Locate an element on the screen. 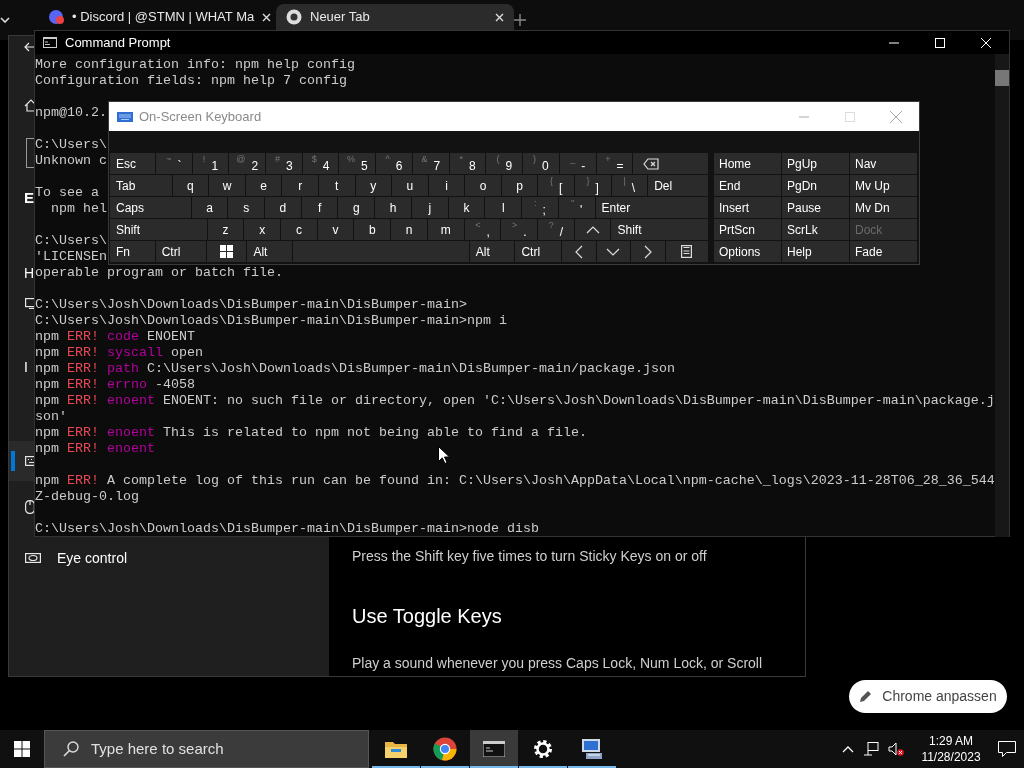  console-line: npm ERR! path C:\Users\Josh\Downloads\DisBumper-main\DisBumper-main/package.json is located at coordinates (355, 369).